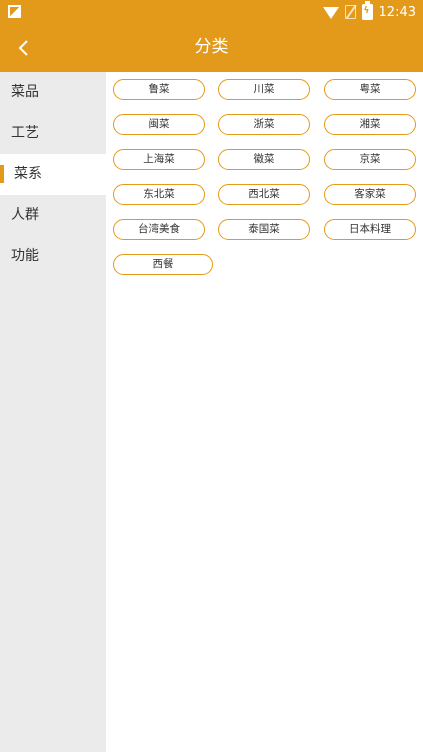 The width and height of the screenshot is (423, 752). What do you see at coordinates (264, 194) in the screenshot?
I see `tag-northwest-cuisine: 西北菜` at bounding box center [264, 194].